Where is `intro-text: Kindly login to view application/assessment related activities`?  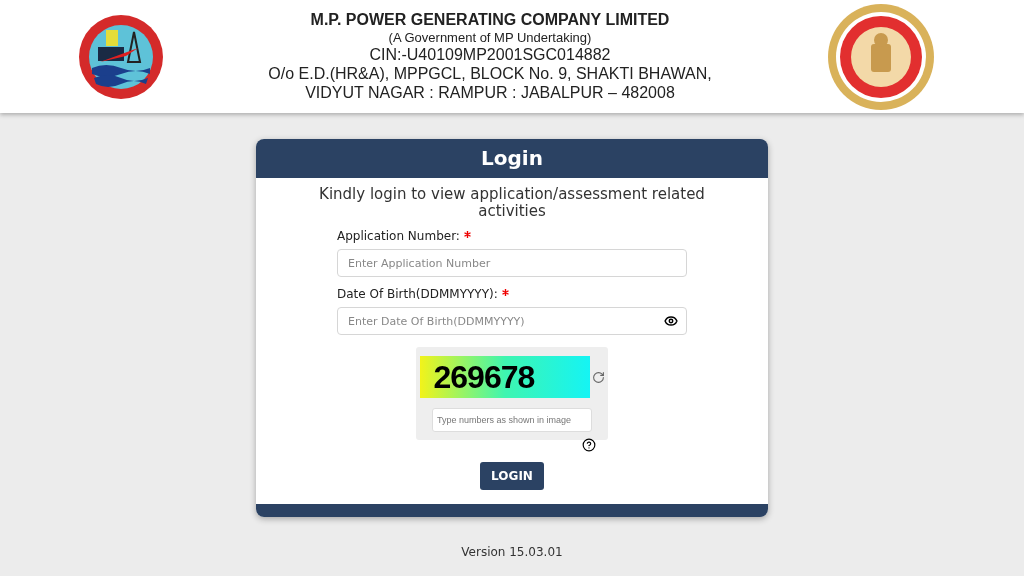
intro-text: Kindly login to view application/assessment related activities is located at coordinates (512, 202).